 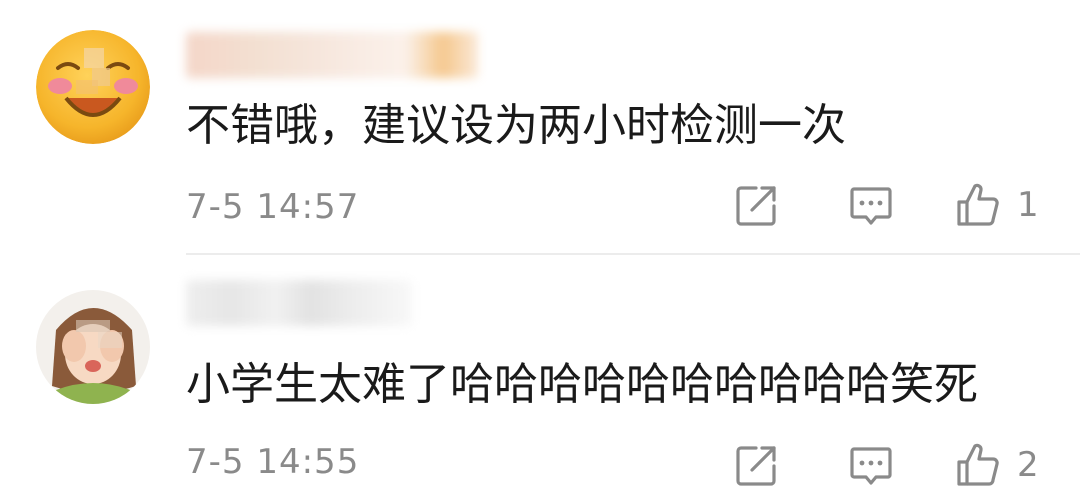 What do you see at coordinates (1028, 465) in the screenshot?
I see `like-count: 2` at bounding box center [1028, 465].